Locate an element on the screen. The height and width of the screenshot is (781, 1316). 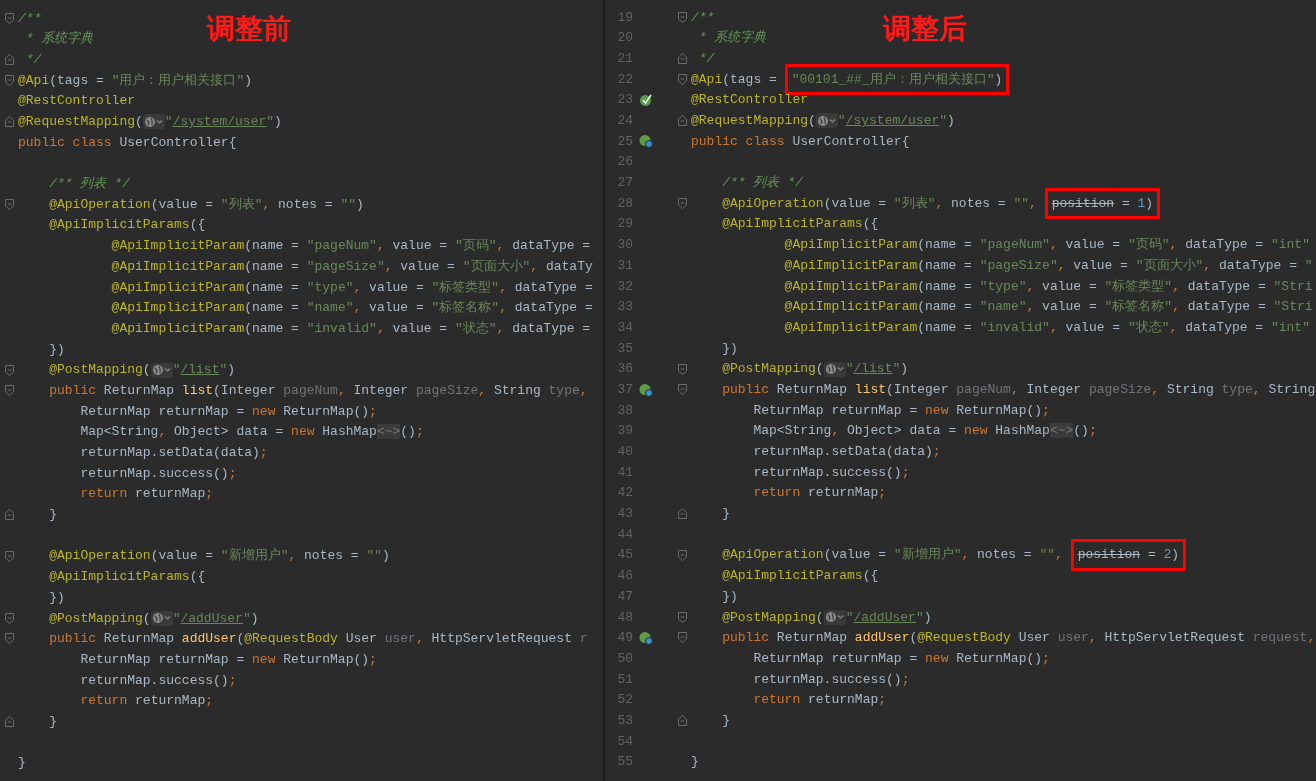
code-text: @ApiImplicitParam(name = "pageSize", value = "页面大小", dataType = " is located at coordinates (1048, 265).